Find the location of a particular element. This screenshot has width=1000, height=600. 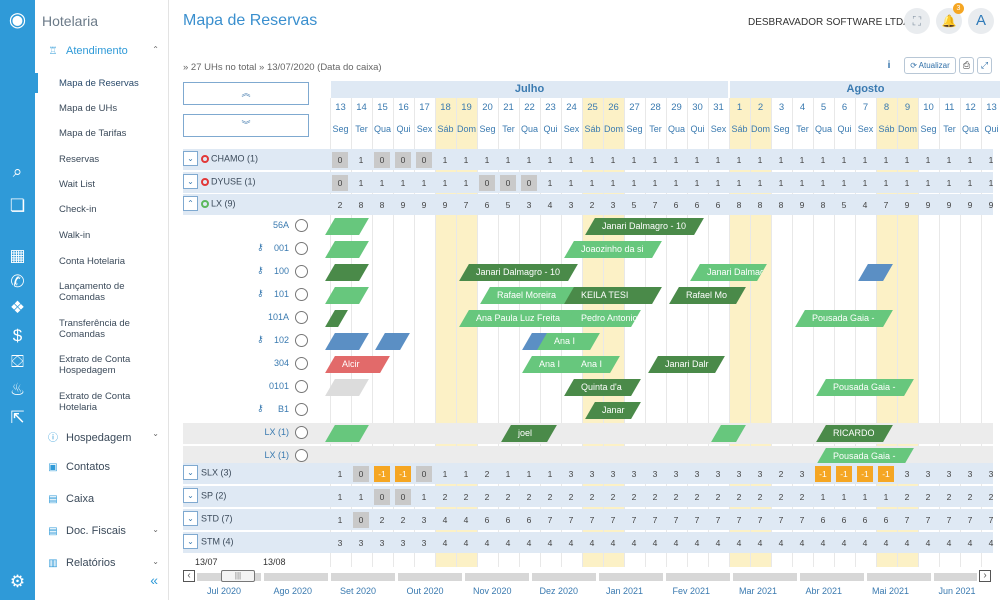

sidebar-item: Extrato de Conta Hospedagem is located at coordinates (102, 365).